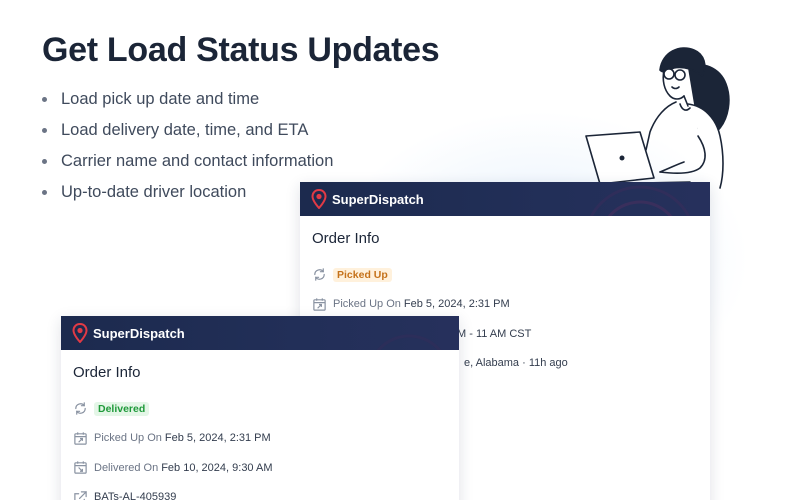 This screenshot has width=800, height=500. What do you see at coordinates (260, 491) in the screenshot?
I see `order-number-row: BATs-AL-405939` at bounding box center [260, 491].